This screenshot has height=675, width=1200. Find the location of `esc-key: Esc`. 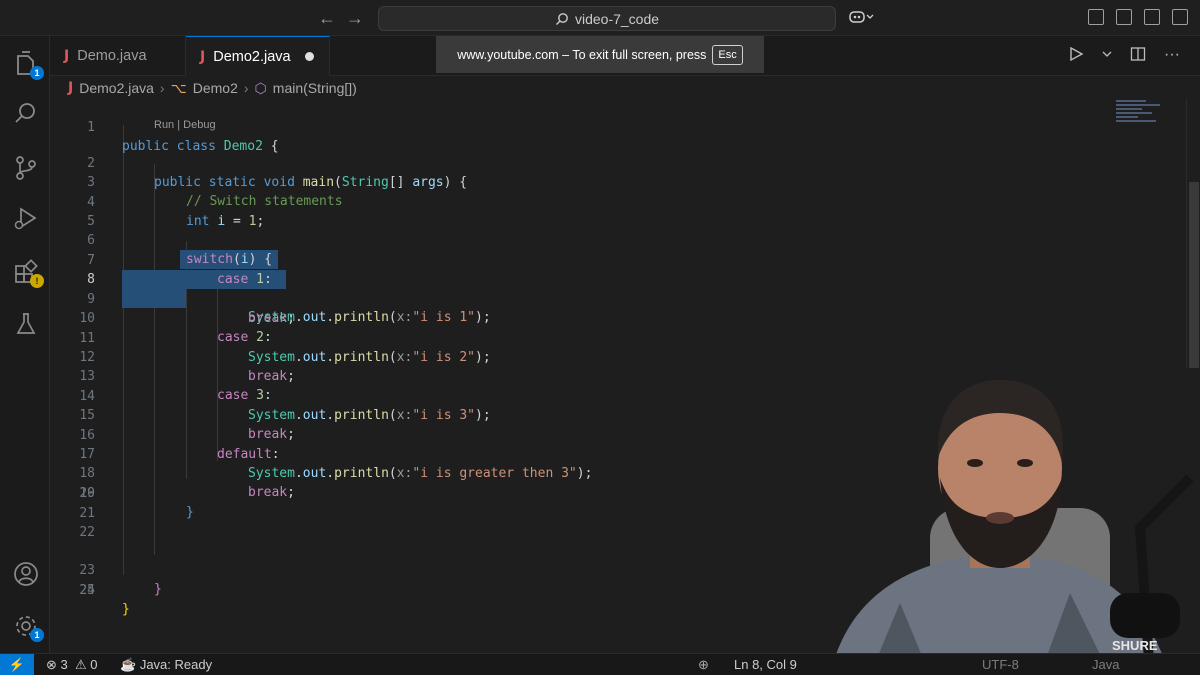

esc-key: Esc is located at coordinates (727, 54).